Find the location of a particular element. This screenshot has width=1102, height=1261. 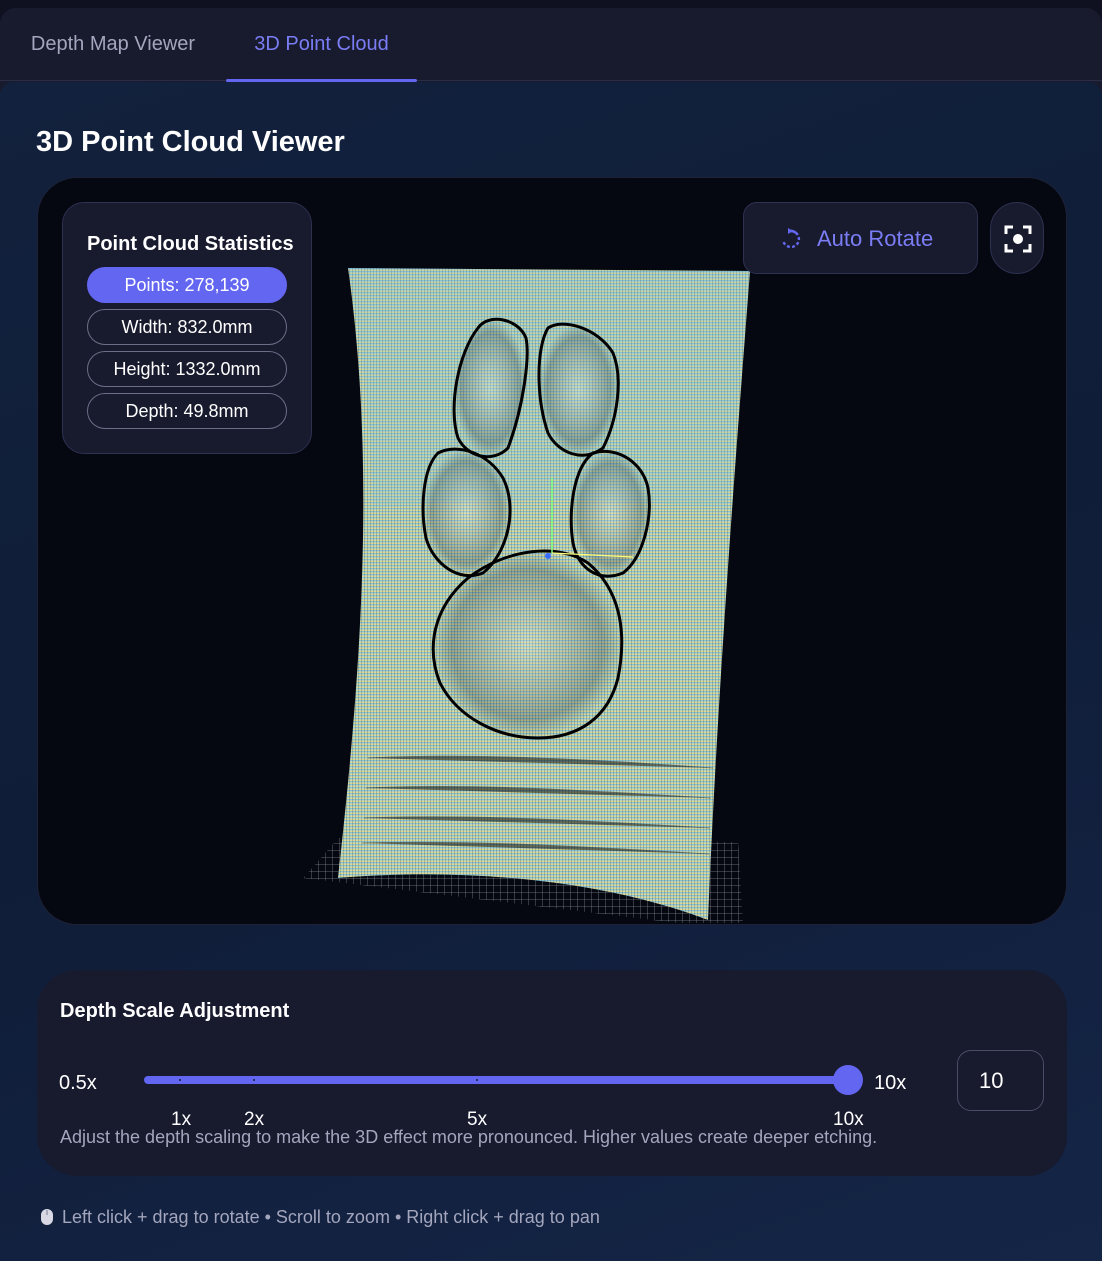

width-stat: Width: 832.0mm is located at coordinates (187, 327).